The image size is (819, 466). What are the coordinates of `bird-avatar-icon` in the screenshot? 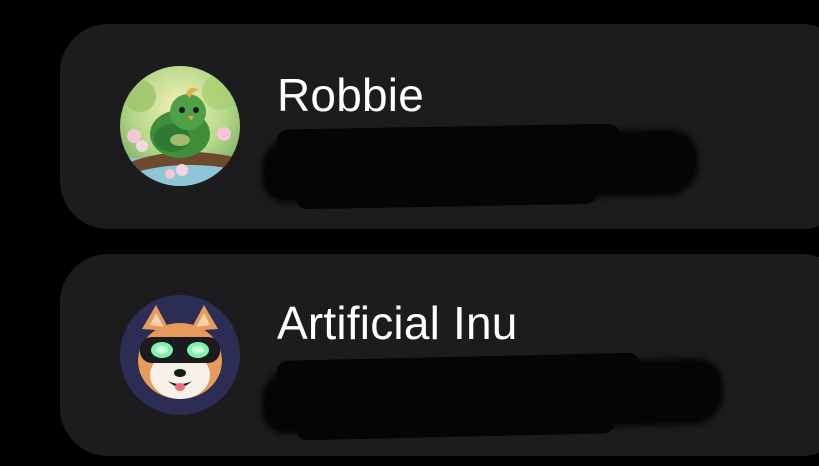 It's located at (180, 126).